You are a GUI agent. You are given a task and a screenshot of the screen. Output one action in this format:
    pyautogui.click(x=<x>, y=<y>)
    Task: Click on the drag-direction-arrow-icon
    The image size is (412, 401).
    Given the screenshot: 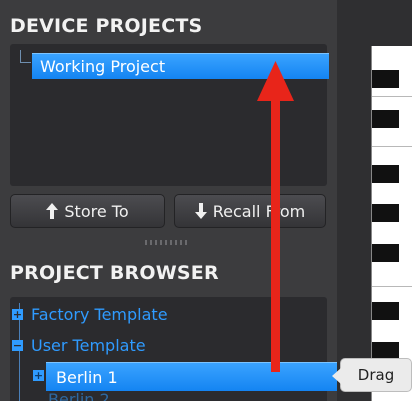 What is the action you would take?
    pyautogui.click(x=275, y=216)
    